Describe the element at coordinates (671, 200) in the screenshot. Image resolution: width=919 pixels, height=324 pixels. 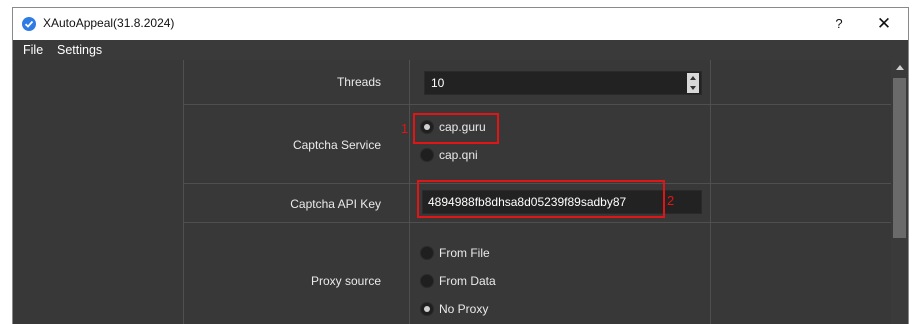
I see `annotation-number-2: 2` at that location.